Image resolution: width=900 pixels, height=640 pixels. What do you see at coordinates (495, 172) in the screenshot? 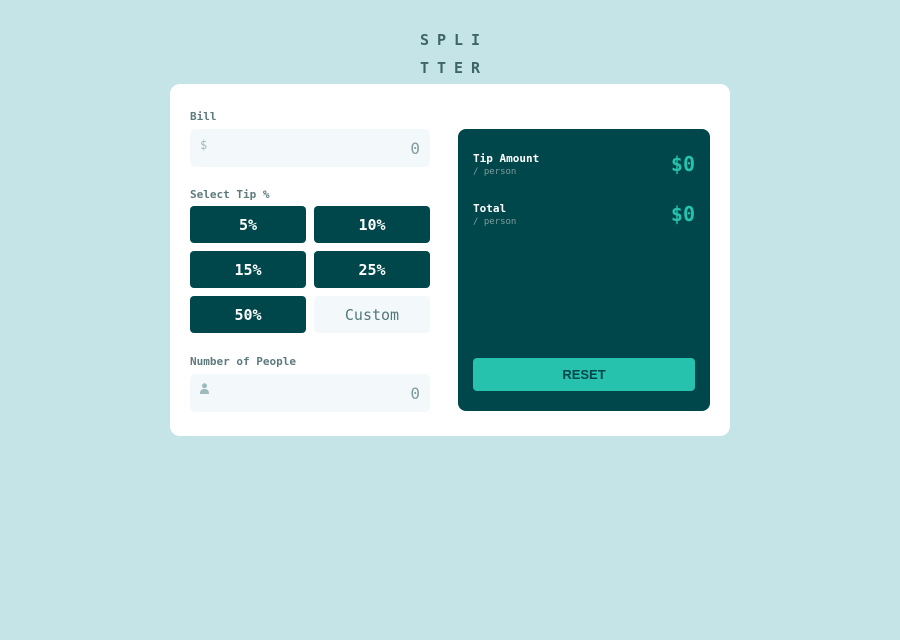
I see `tip-amount-sub: / person` at bounding box center [495, 172].